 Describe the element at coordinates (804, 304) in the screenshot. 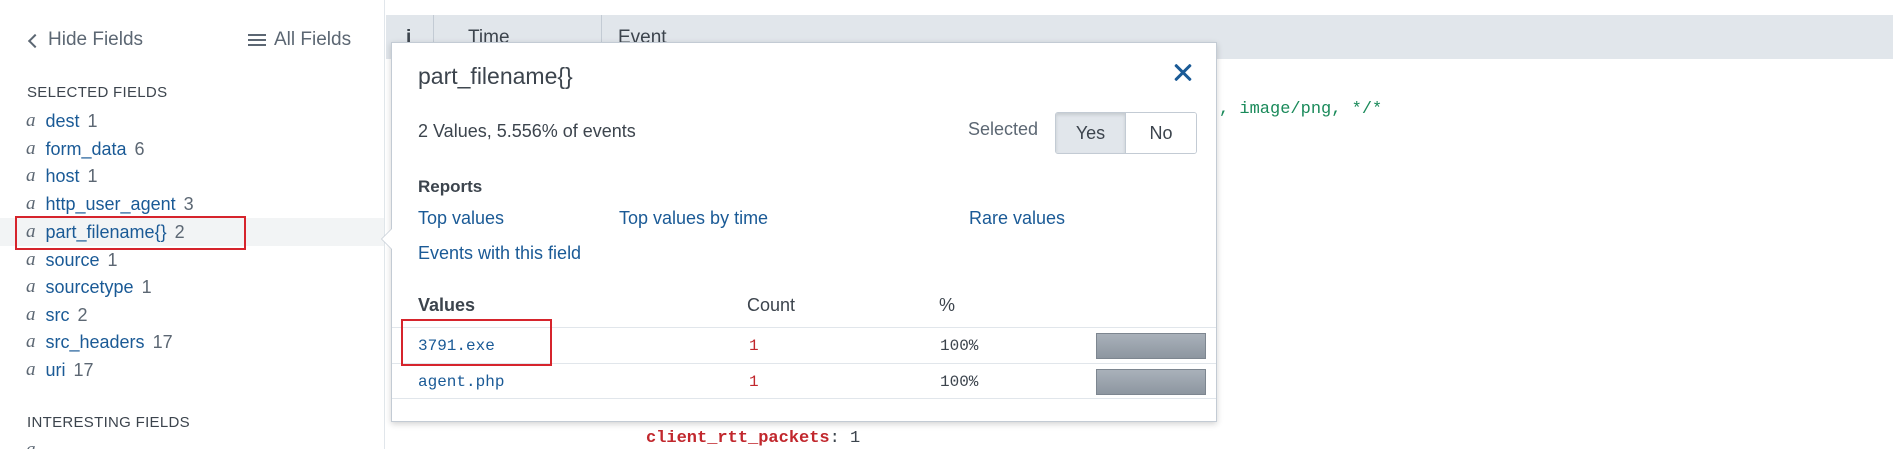

I see `values-table-header: Values Count %` at that location.